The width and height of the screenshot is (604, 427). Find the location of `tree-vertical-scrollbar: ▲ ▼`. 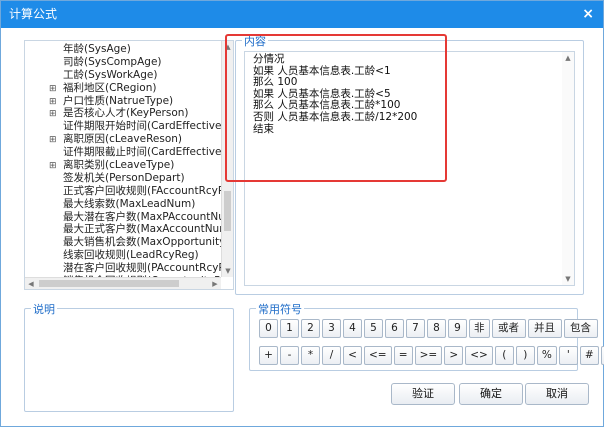

tree-vertical-scrollbar: ▲ ▼ is located at coordinates (227, 159).